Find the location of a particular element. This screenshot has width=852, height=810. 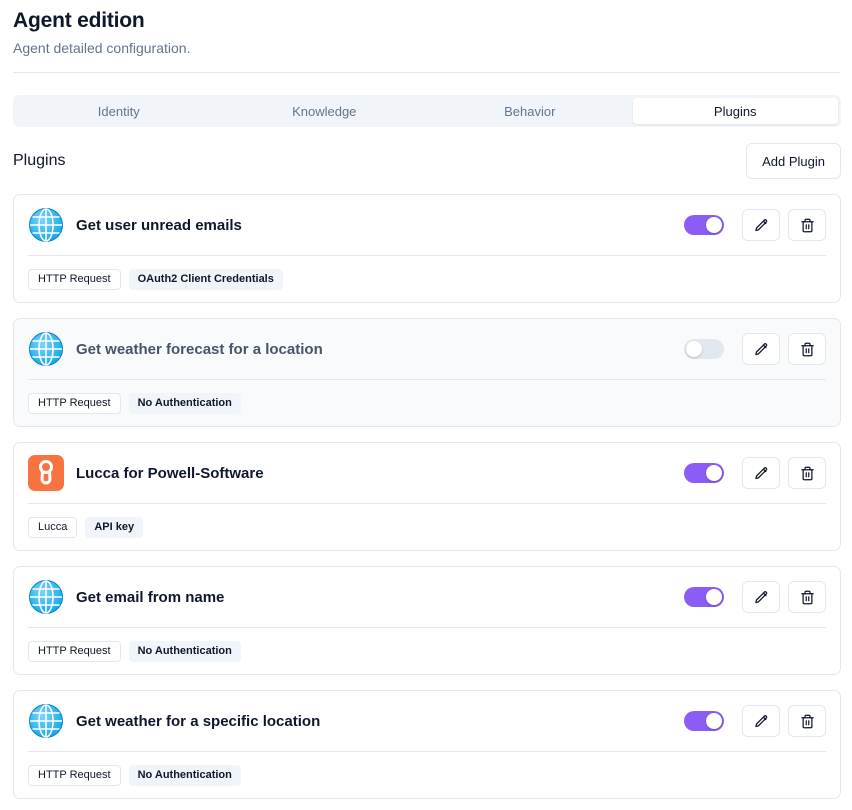

plugin-auth-tag: API key is located at coordinates (114, 527).